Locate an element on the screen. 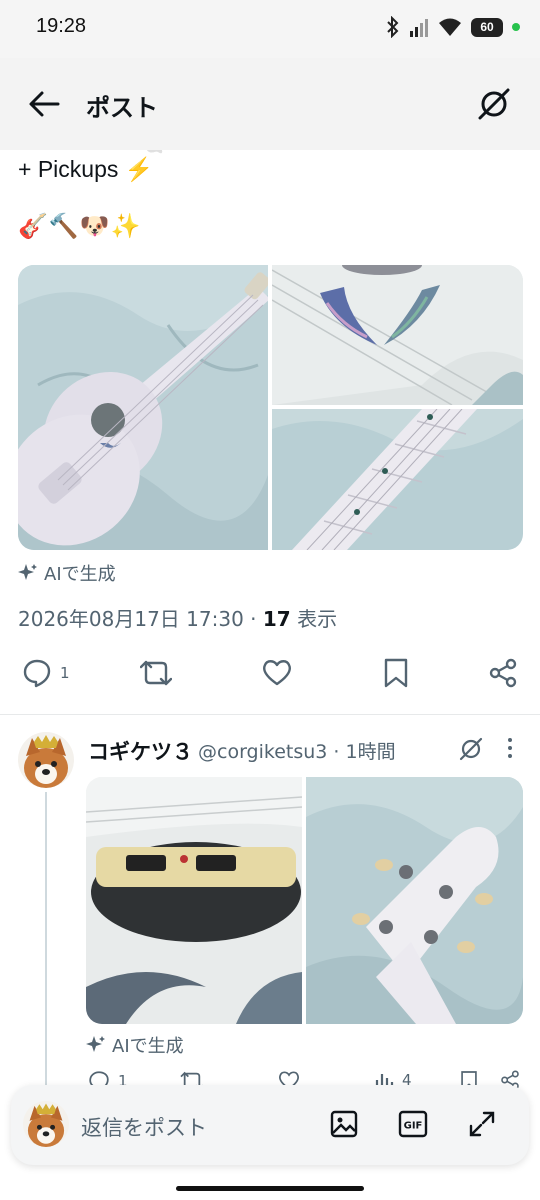  more-icon is located at coordinates (510, 748).